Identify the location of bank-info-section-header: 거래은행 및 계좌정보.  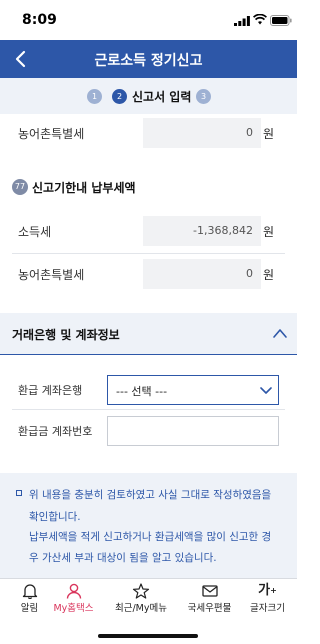
(148, 334).